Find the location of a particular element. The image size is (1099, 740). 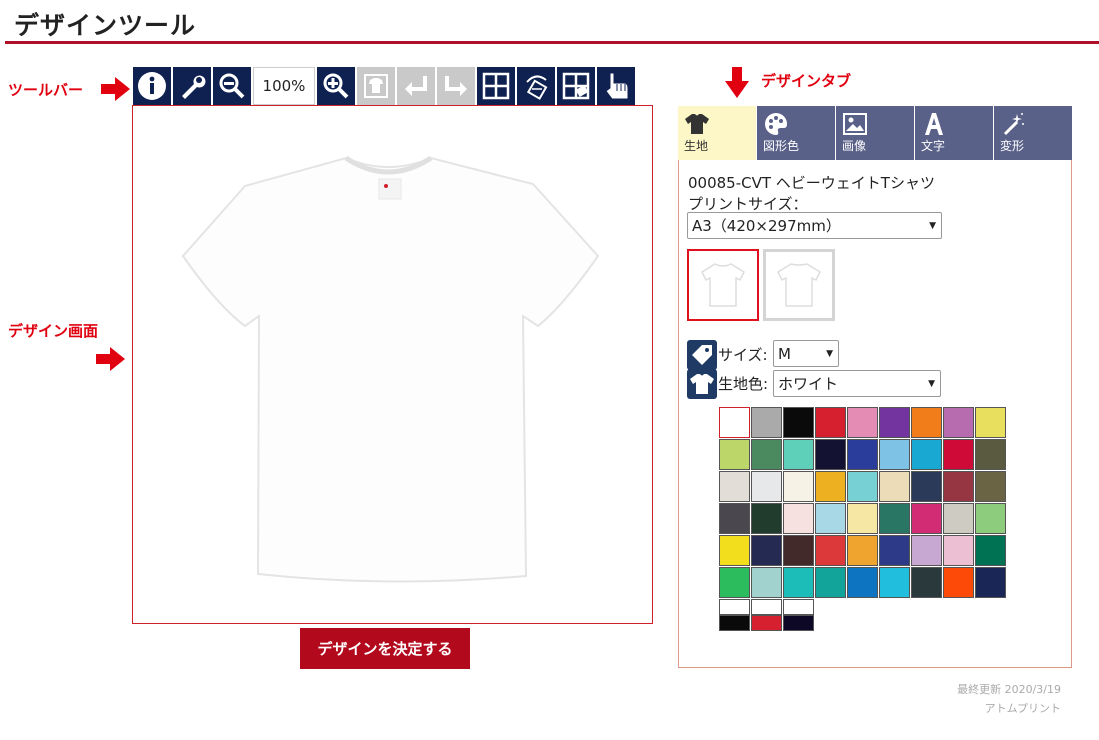

print-size-value: A3（420×297mm） is located at coordinates (766, 226).